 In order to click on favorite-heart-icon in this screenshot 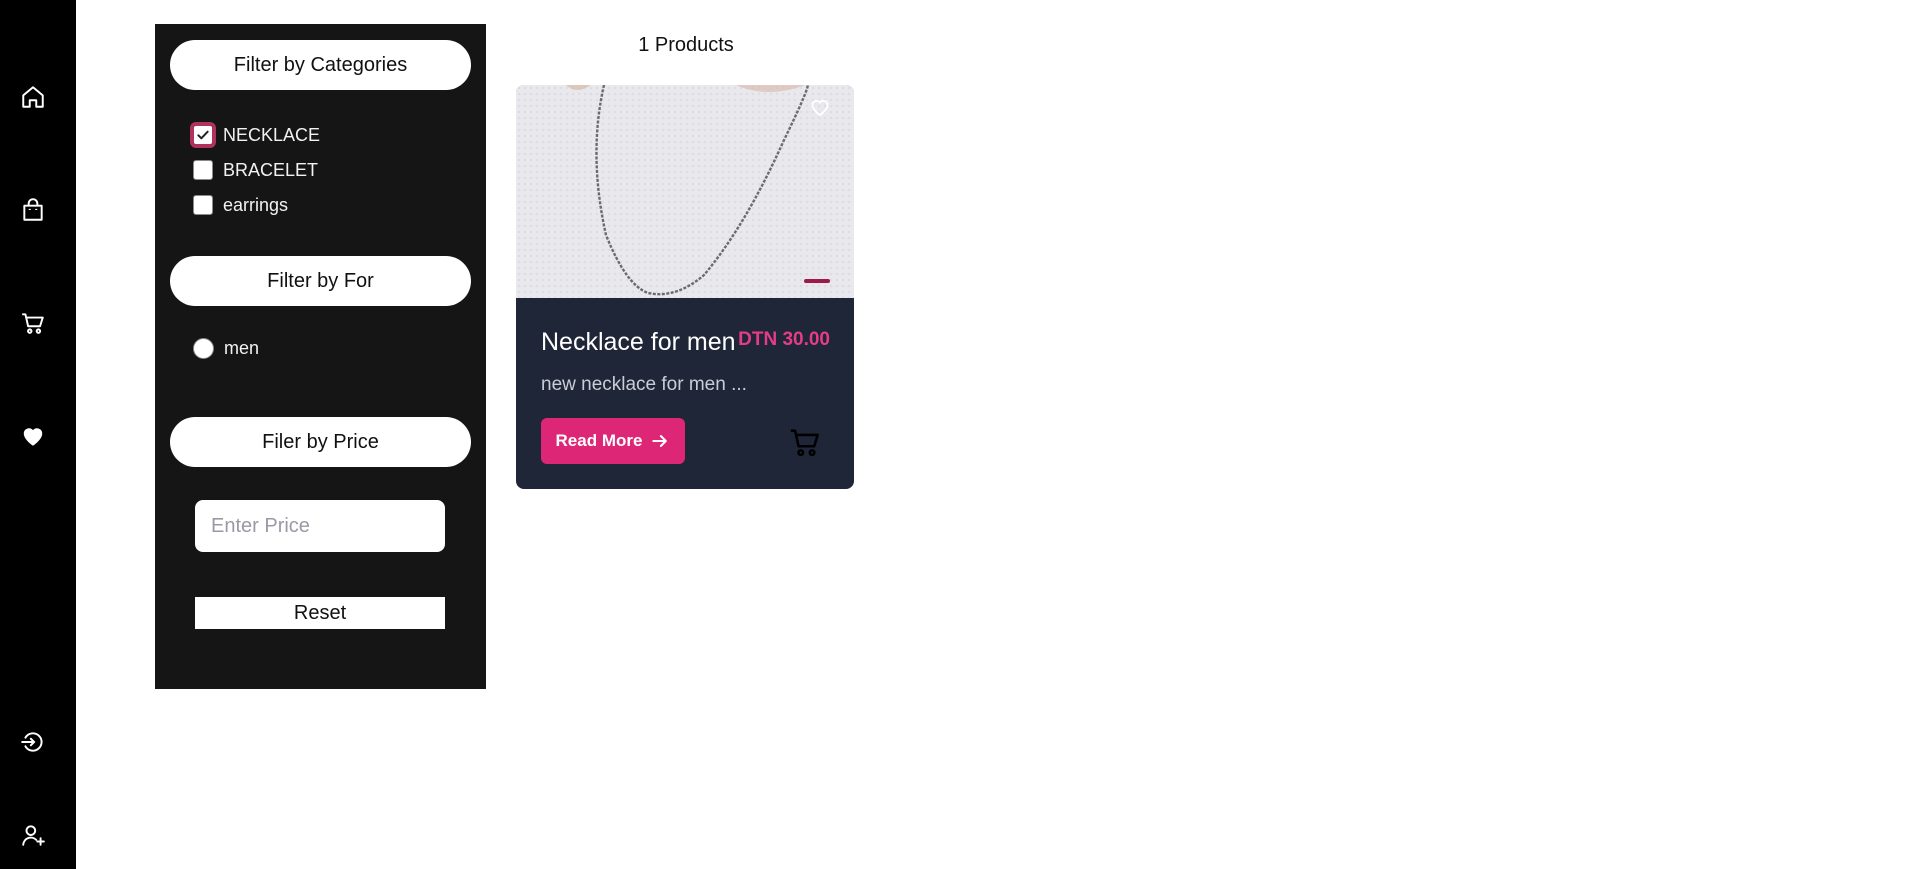, I will do `click(820, 107)`.